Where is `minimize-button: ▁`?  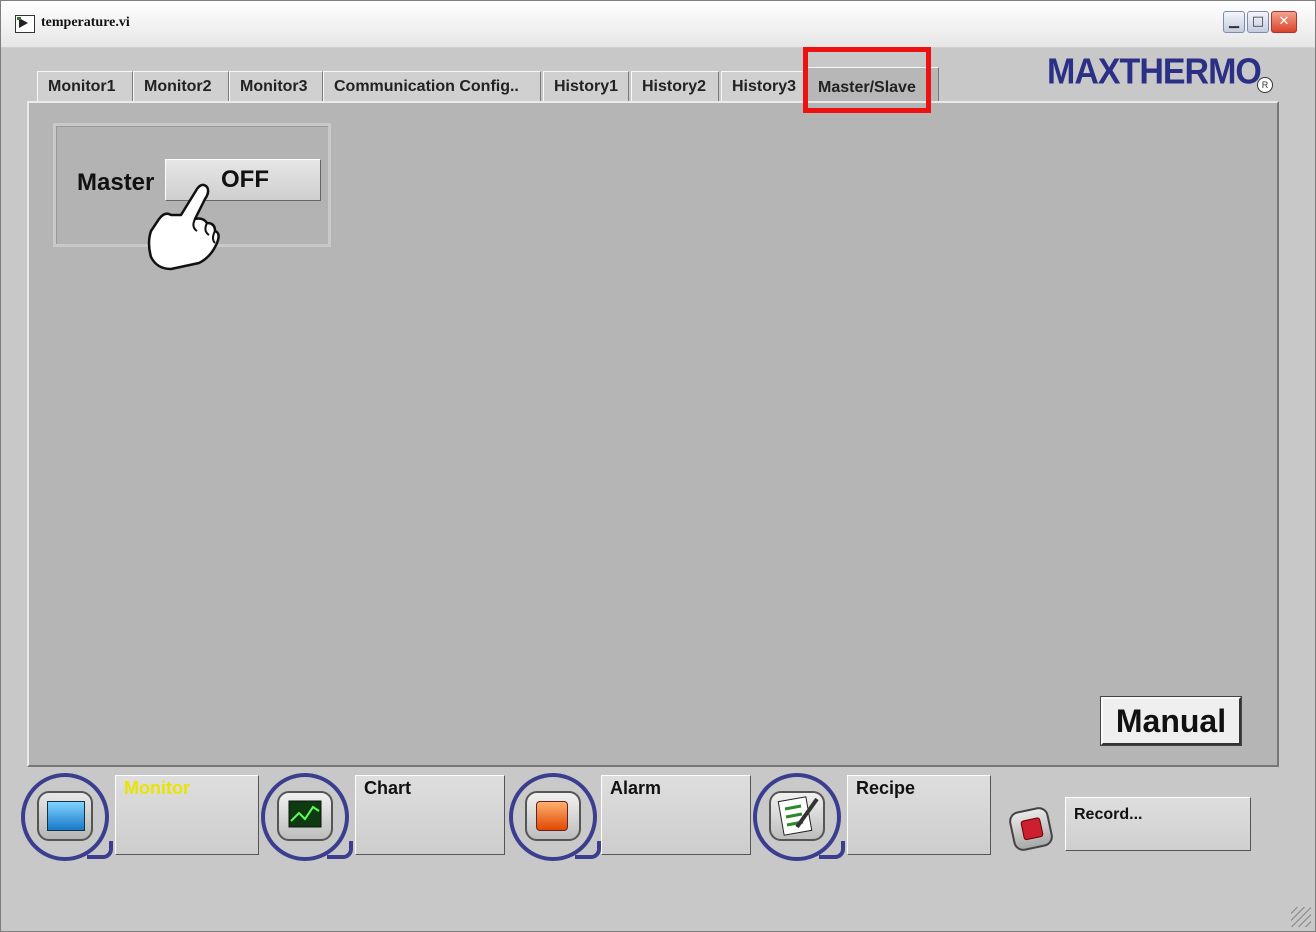
minimize-button: ▁ is located at coordinates (1234, 22).